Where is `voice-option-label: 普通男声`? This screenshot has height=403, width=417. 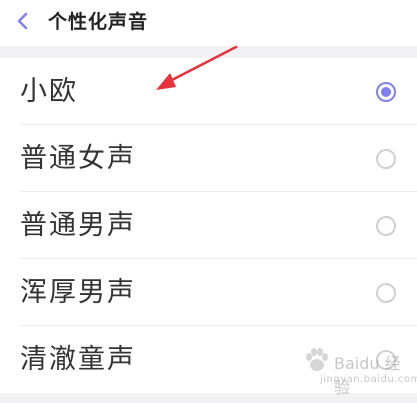 voice-option-label: 普通男声 is located at coordinates (78, 225).